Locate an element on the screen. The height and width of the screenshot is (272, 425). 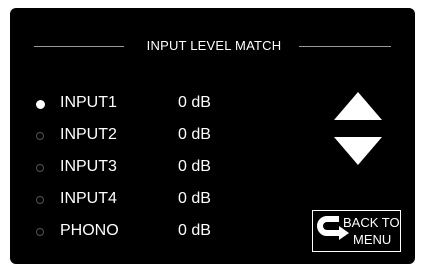
input-label: INPUT2 is located at coordinates (88, 134).